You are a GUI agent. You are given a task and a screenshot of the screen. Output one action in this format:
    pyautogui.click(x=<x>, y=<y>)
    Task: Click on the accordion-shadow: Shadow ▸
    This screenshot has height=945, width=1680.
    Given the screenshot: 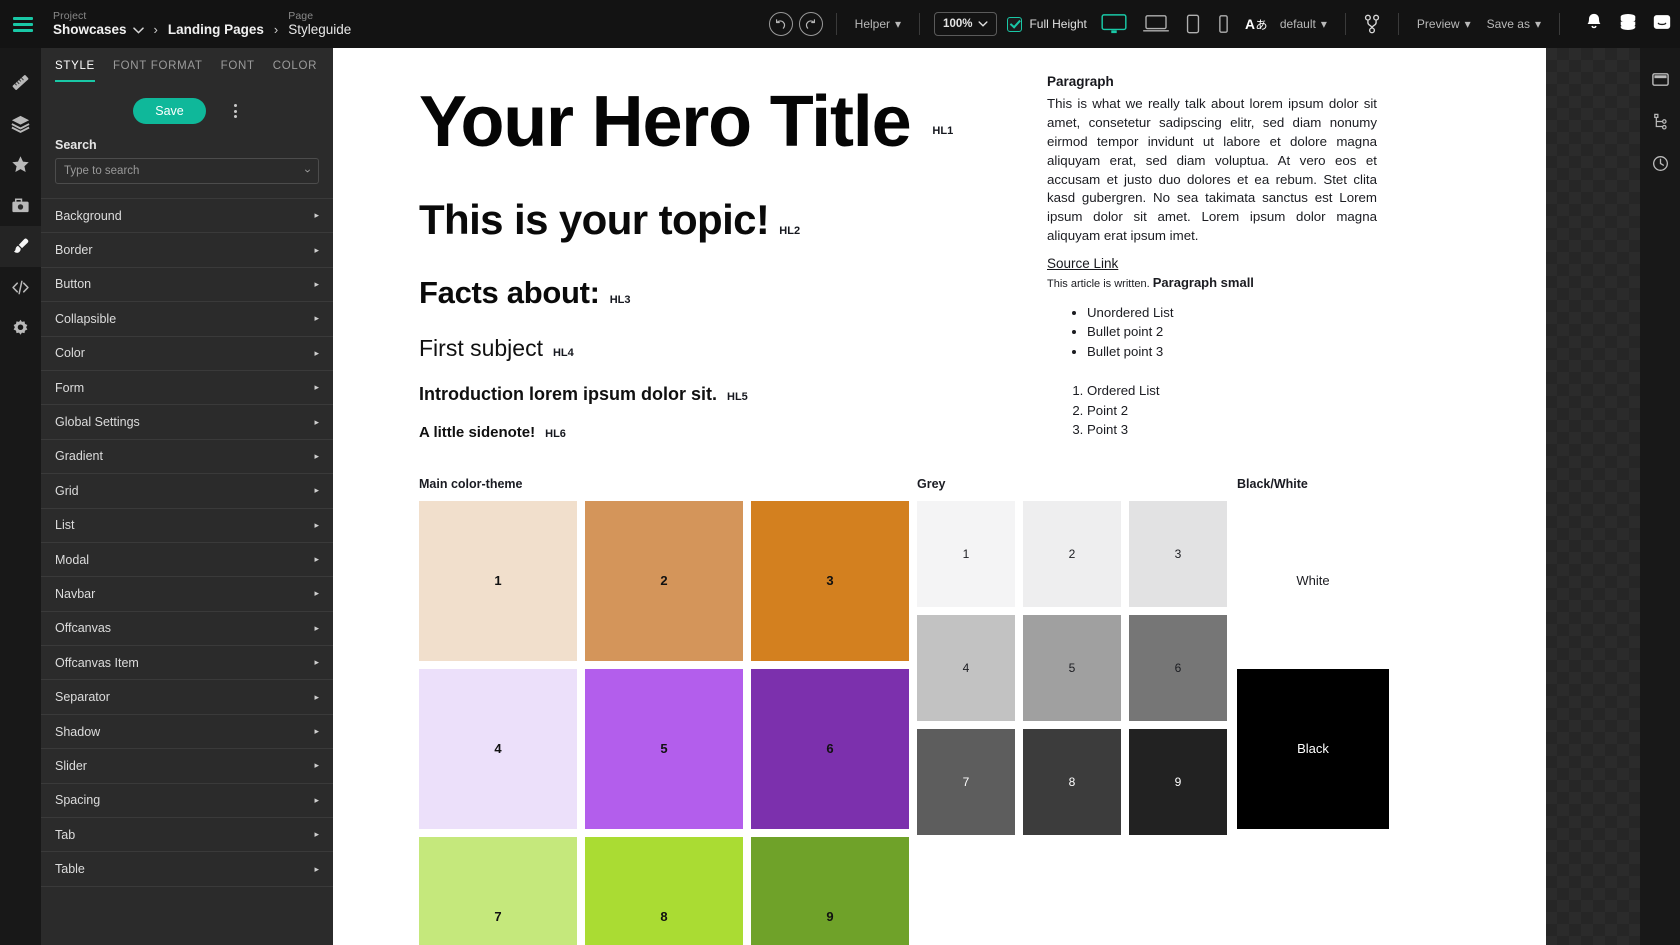 What is the action you would take?
    pyautogui.click(x=187, y=732)
    